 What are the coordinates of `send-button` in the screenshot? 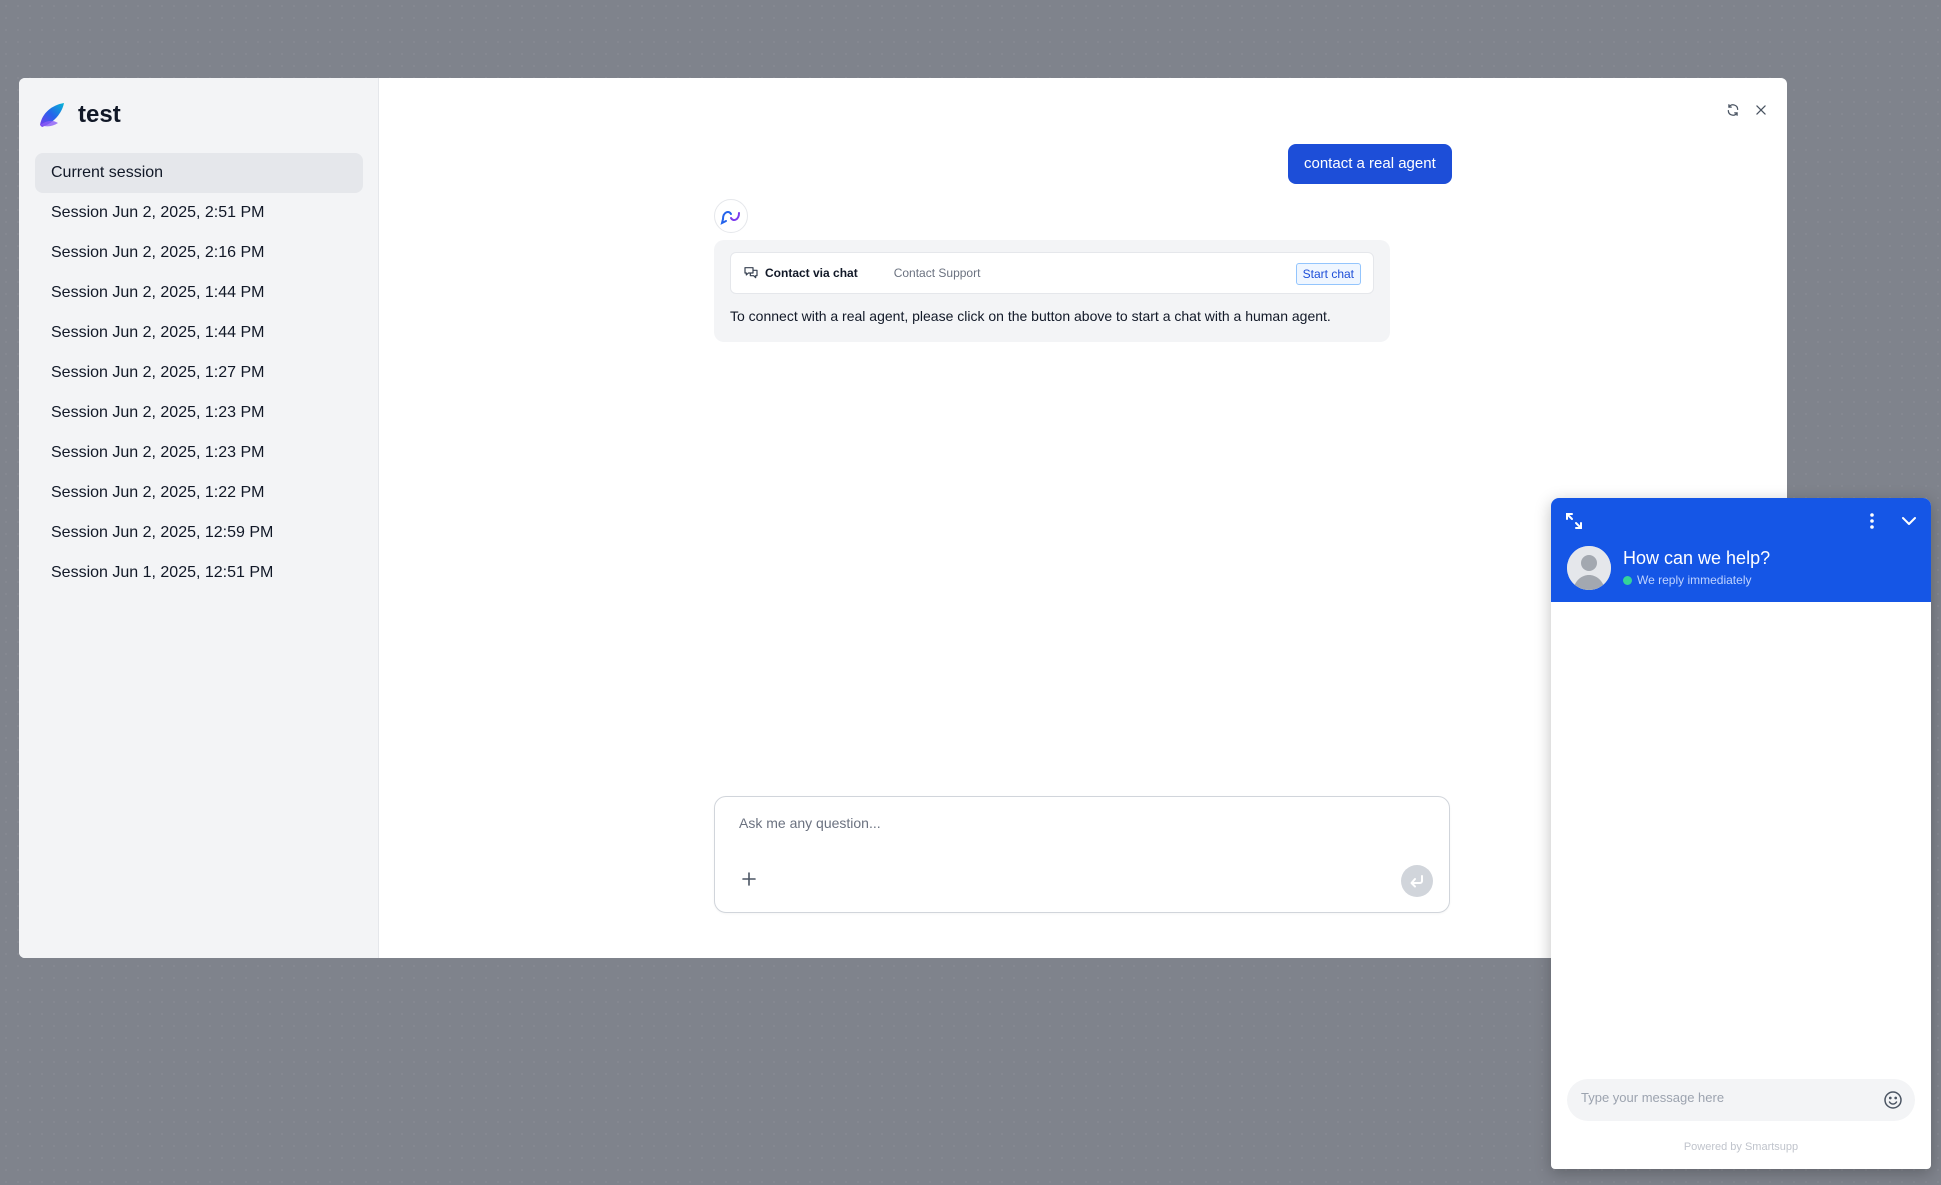 It's located at (1417, 881).